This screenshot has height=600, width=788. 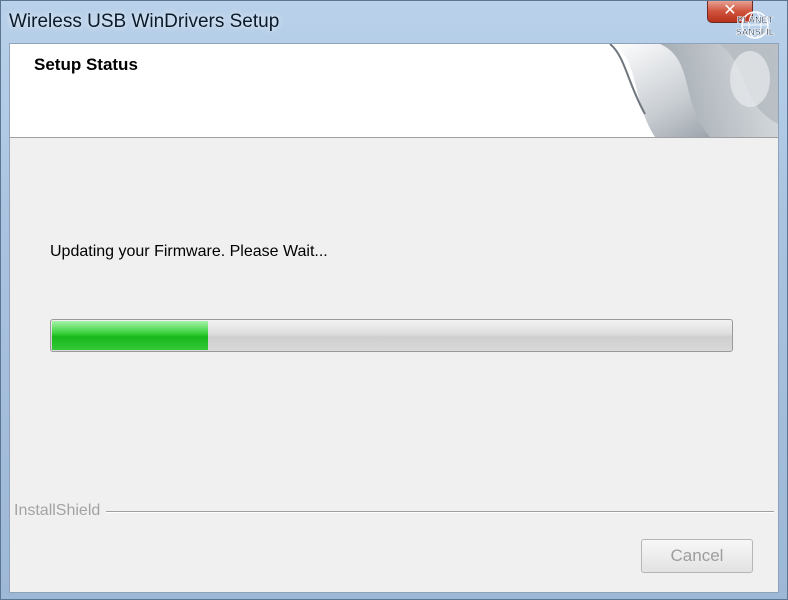 I want to click on progress-fill, so click(x=130, y=335).